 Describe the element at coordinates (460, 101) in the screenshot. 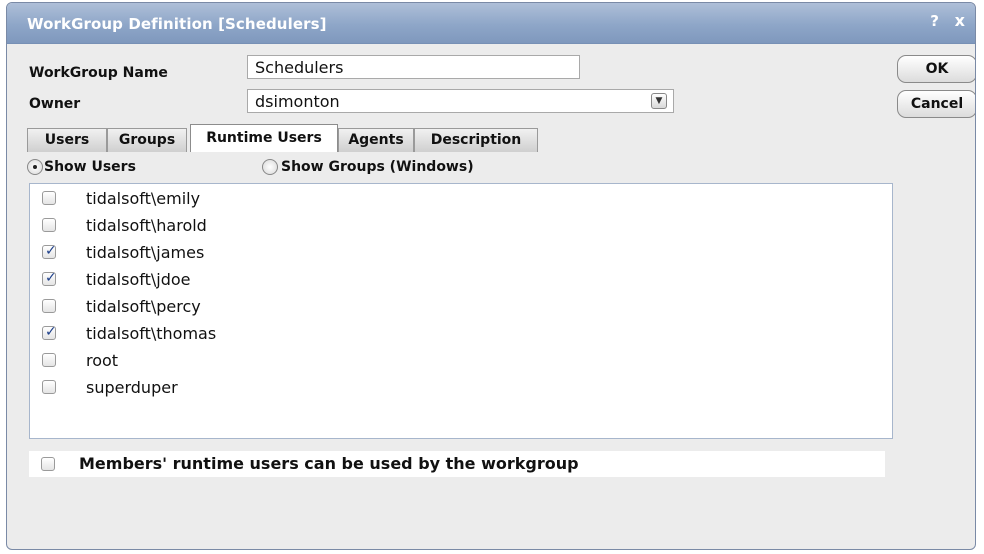

I see `owner-select: dsimonton ▼` at that location.